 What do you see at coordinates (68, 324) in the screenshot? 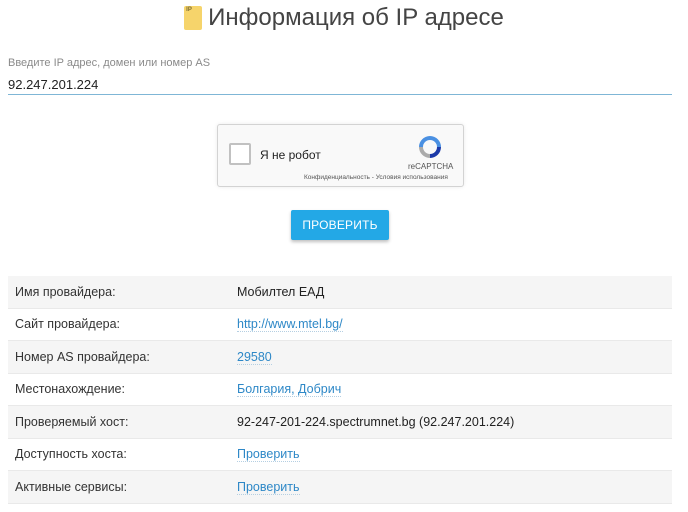
I see `info-key: Сайт провайдера:` at bounding box center [68, 324].